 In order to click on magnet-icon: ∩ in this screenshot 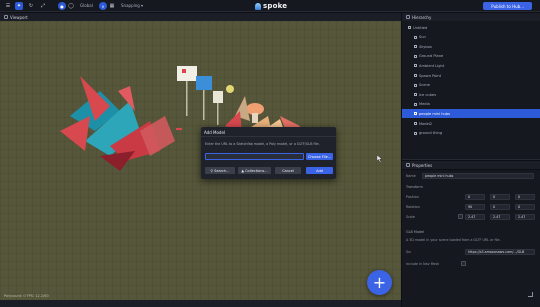, I will do `click(103, 6)`.